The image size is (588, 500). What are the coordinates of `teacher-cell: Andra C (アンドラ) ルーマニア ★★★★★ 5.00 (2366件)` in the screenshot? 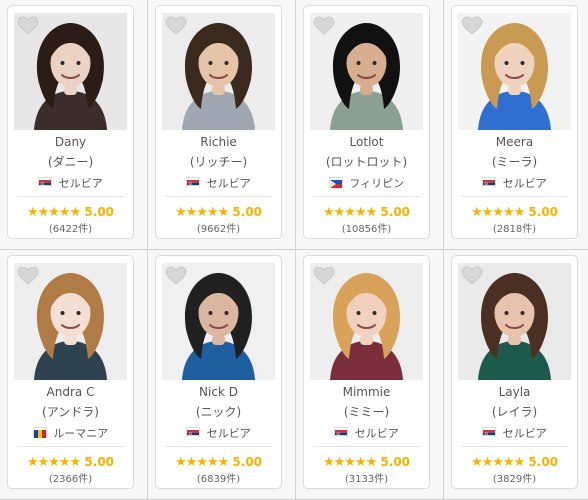 It's located at (74, 375).